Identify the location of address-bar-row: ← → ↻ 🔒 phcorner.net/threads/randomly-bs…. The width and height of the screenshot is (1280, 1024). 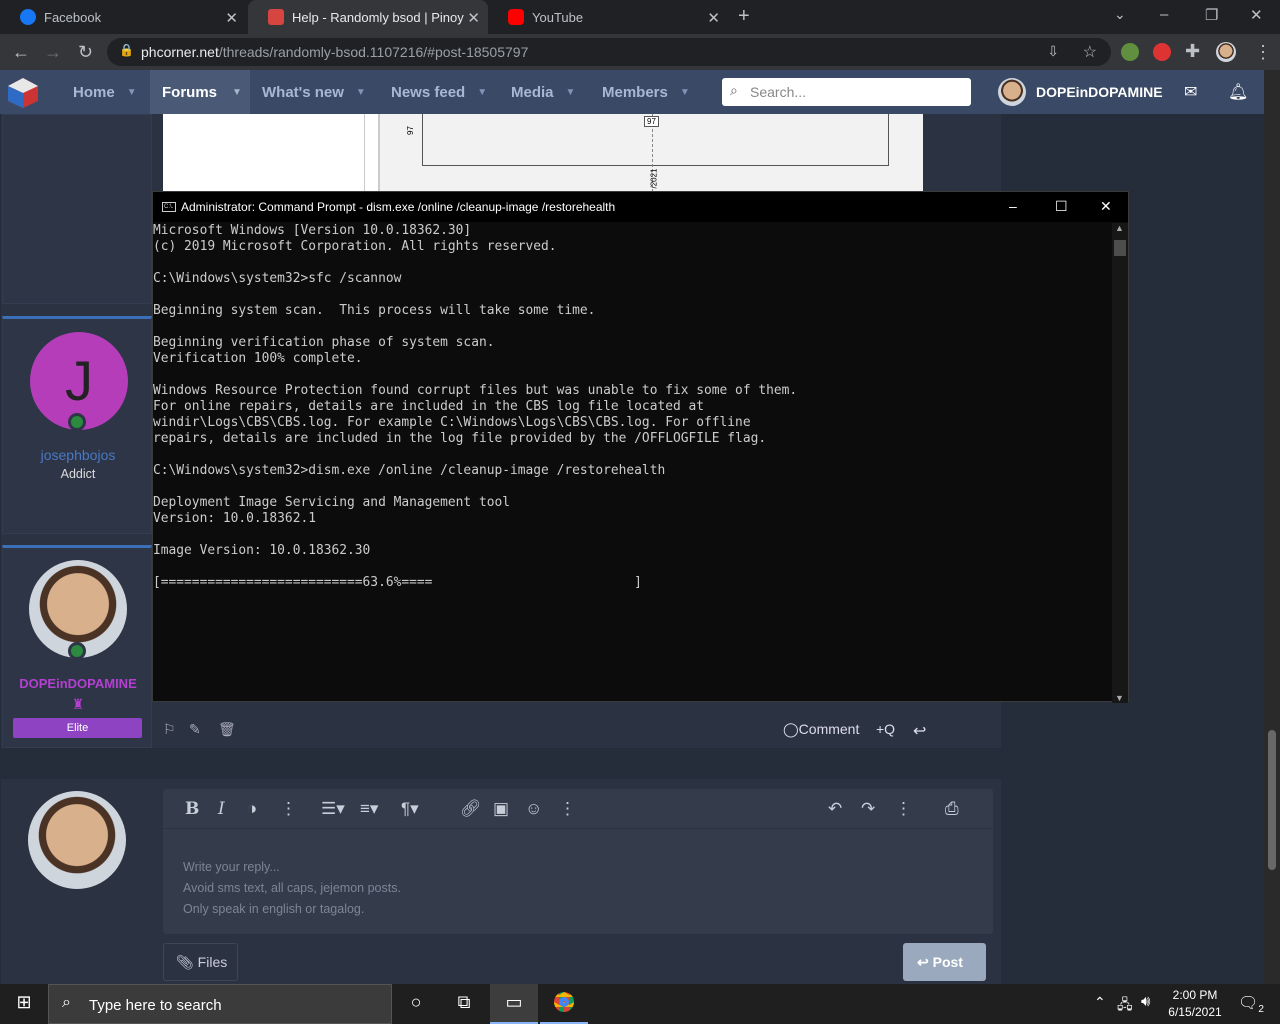
(640, 52).